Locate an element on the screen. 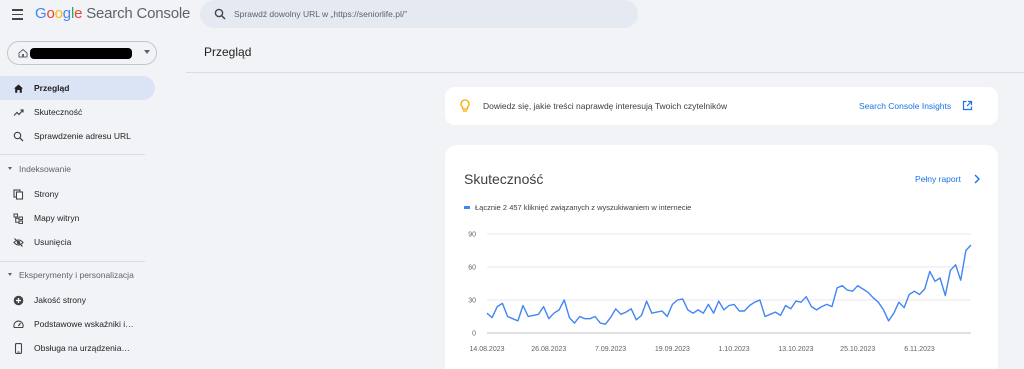 This screenshot has width=1024, height=369. plus-circle-icon is located at coordinates (18, 300).